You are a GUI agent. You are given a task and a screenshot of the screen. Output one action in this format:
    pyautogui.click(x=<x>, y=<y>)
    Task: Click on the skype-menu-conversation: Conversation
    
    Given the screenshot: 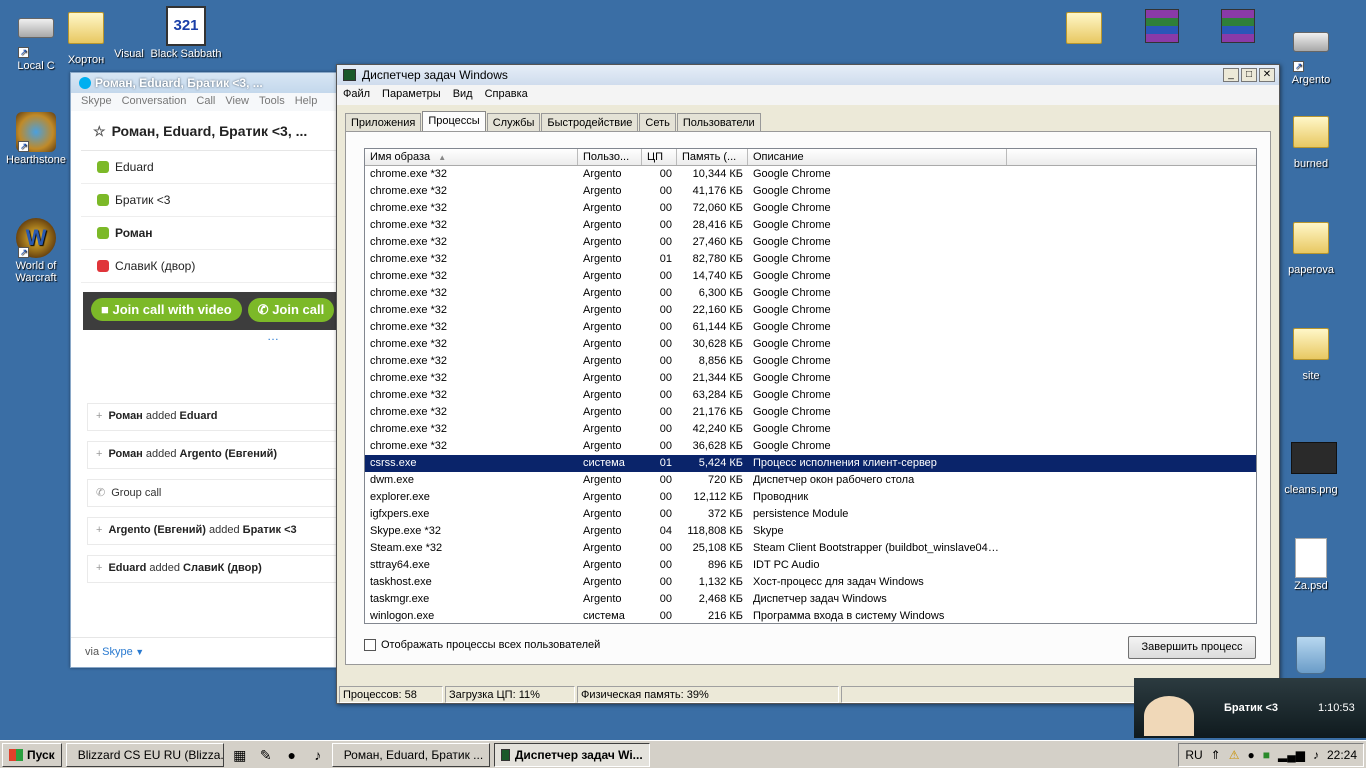 What is the action you would take?
    pyautogui.click(x=154, y=101)
    